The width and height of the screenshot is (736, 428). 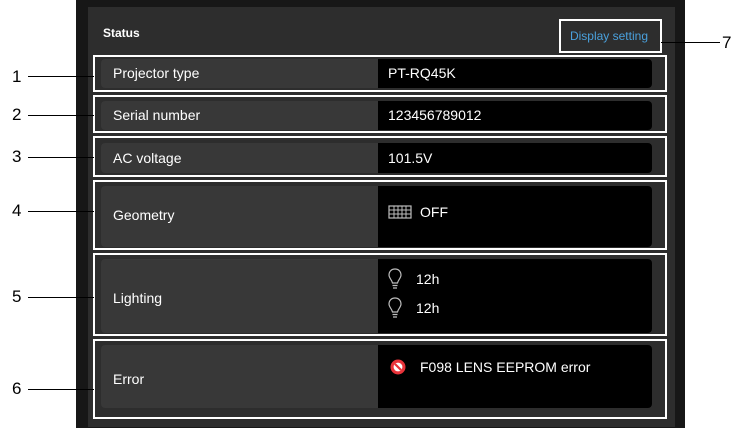 What do you see at coordinates (17, 114) in the screenshot?
I see `callout-number-2: 2` at bounding box center [17, 114].